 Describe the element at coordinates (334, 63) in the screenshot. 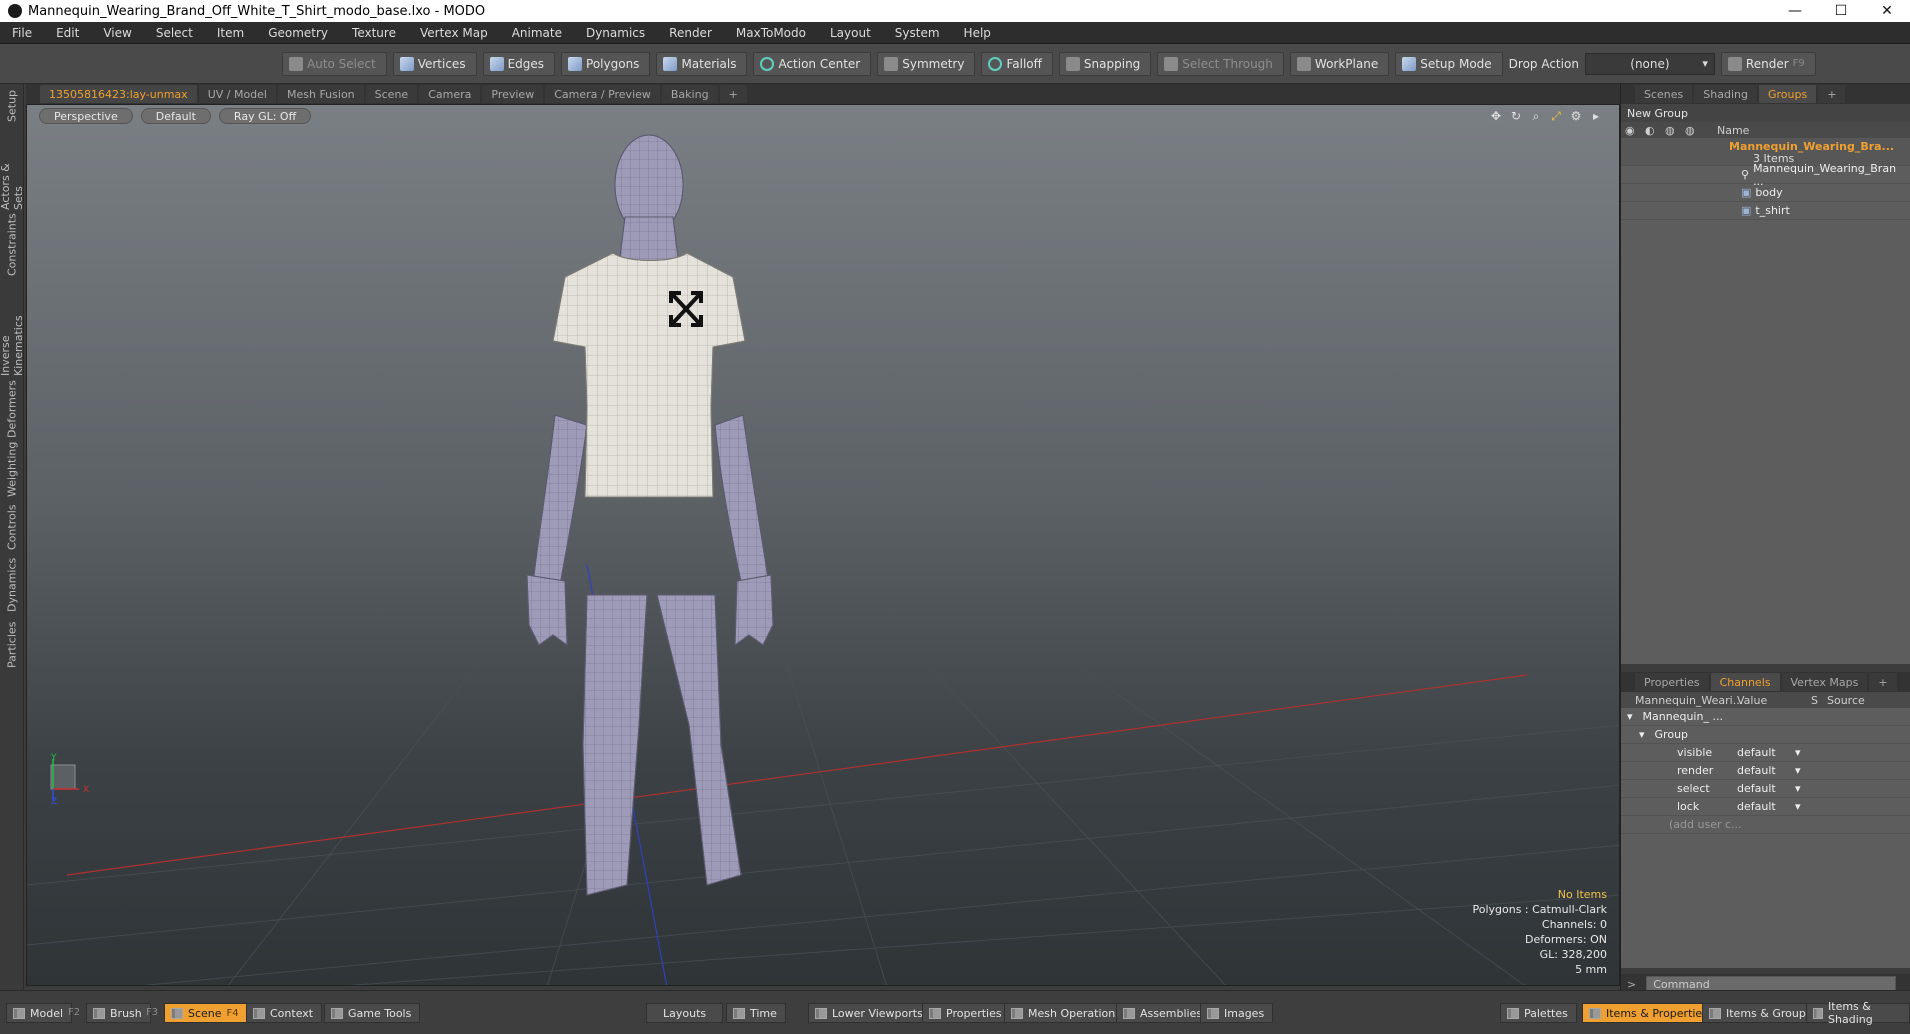

I see `auto-select-button: Auto Select` at that location.